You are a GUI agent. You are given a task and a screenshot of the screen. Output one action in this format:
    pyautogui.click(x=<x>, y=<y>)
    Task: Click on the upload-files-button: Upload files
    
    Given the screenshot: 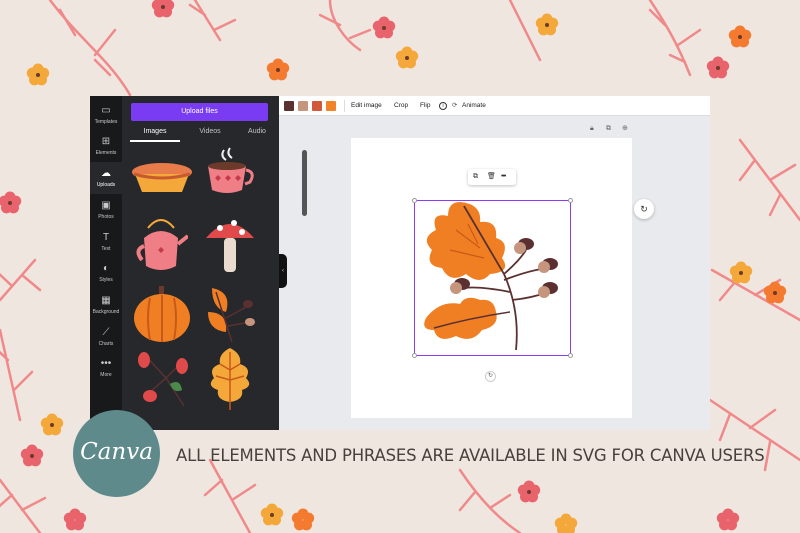 What is the action you would take?
    pyautogui.click(x=199, y=112)
    